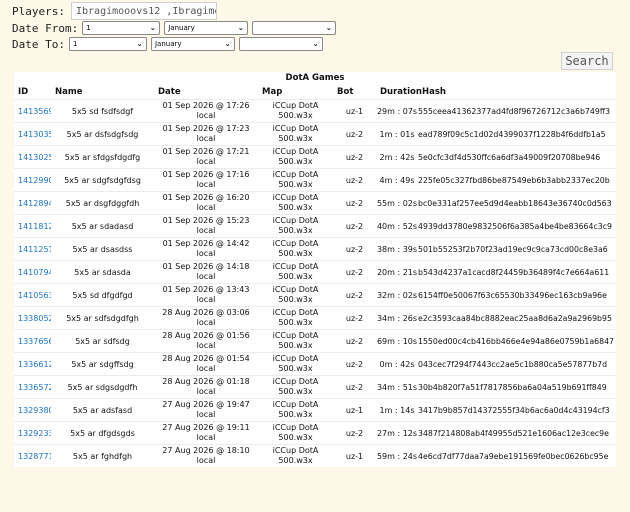 Image resolution: width=630 pixels, height=512 pixels. What do you see at coordinates (397, 318) in the screenshot?
I see `game-duration: 34m : 26s` at bounding box center [397, 318].